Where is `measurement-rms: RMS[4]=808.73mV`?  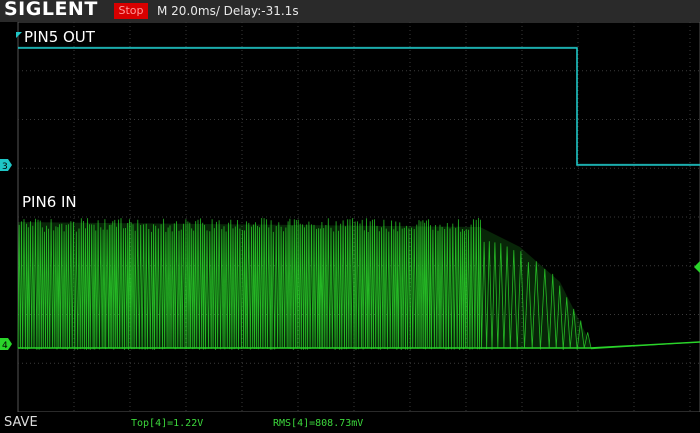
measurement-rms: RMS[4]=808.73mV is located at coordinates (318, 423).